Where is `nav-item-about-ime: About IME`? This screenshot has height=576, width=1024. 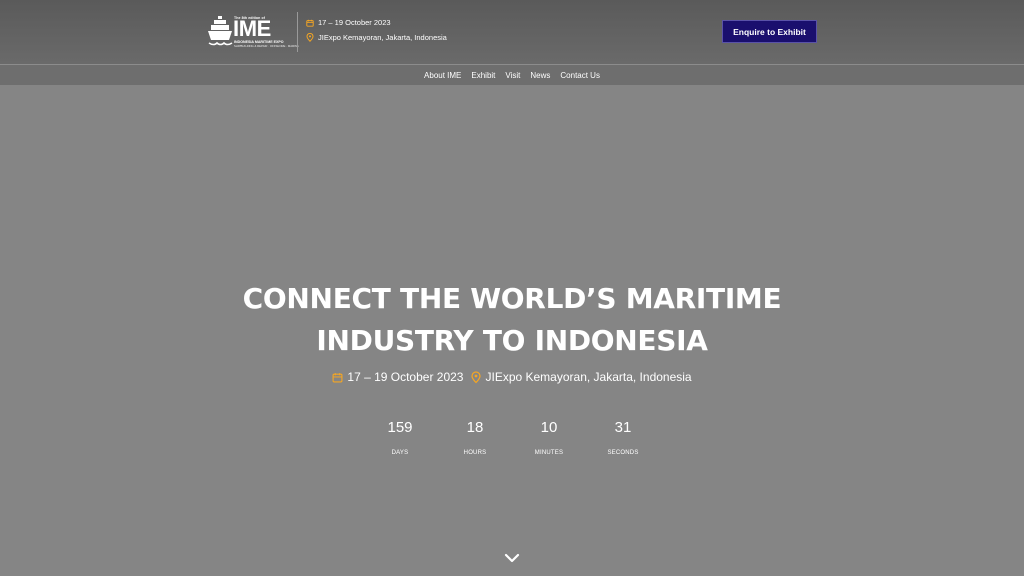 nav-item-about-ime: About IME is located at coordinates (442, 75).